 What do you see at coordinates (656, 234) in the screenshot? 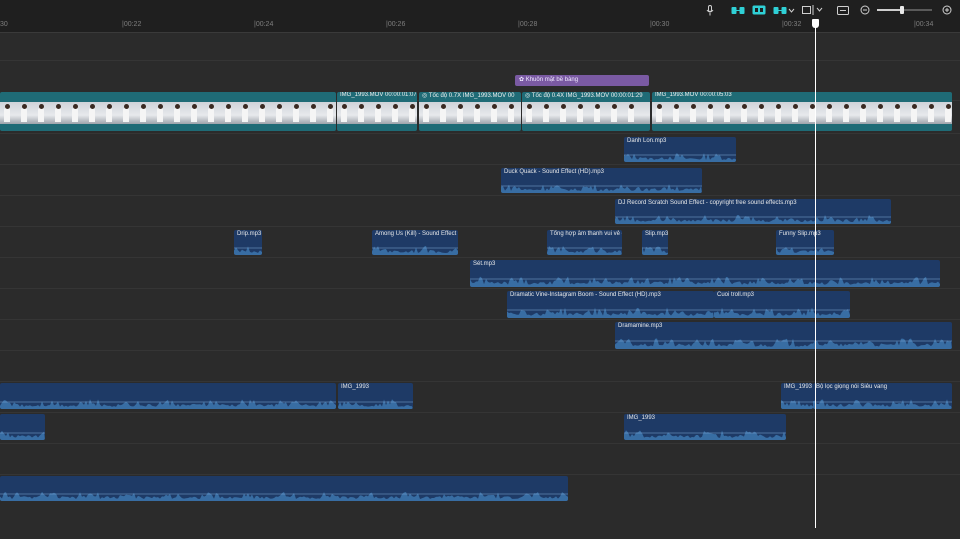
I see `audio-clip-label: Slip.mp3` at bounding box center [656, 234].